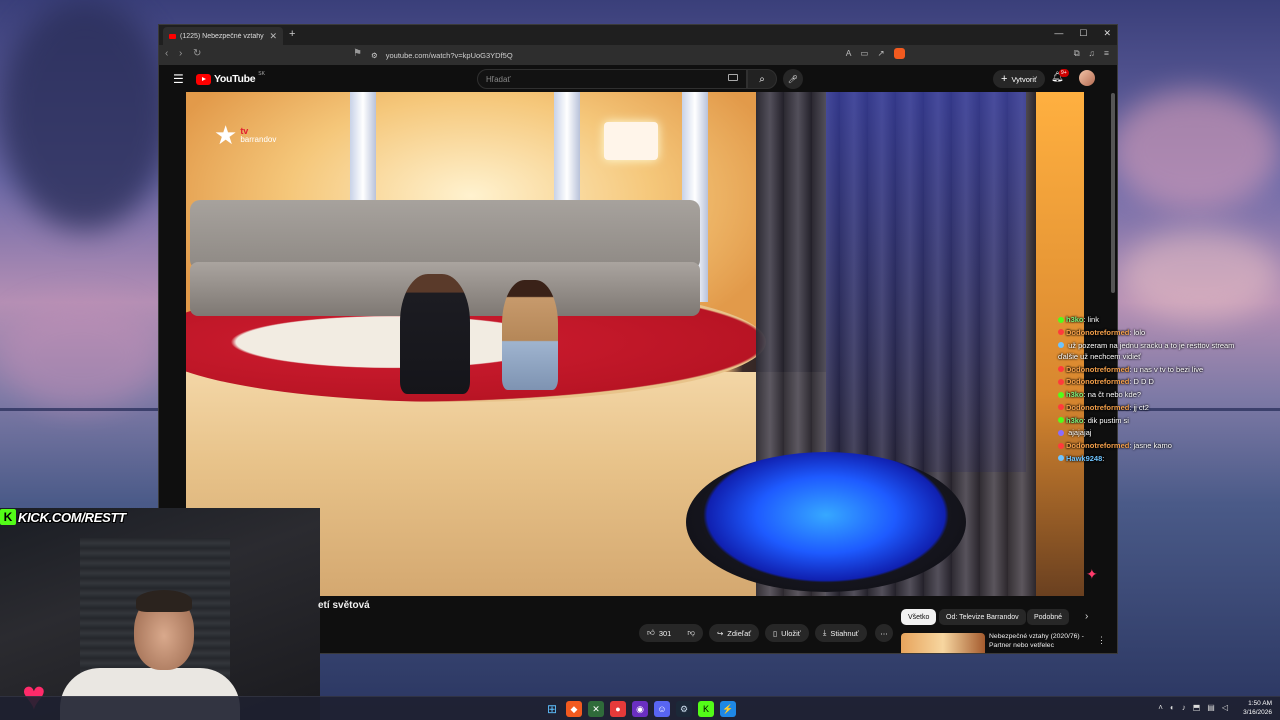  Describe the element at coordinates (762, 79) in the screenshot. I see `search-button: ⌕` at that location.